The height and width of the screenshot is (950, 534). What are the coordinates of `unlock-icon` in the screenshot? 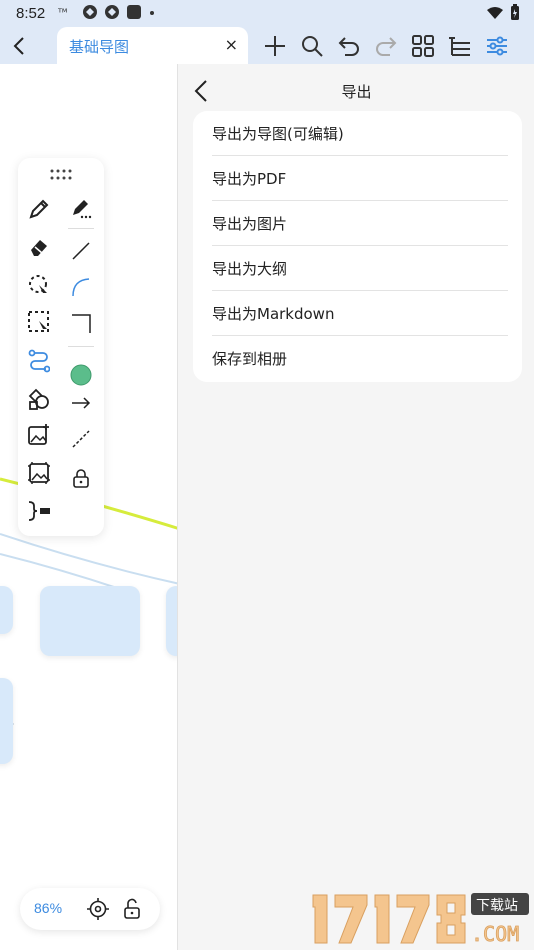 It's located at (133, 909).